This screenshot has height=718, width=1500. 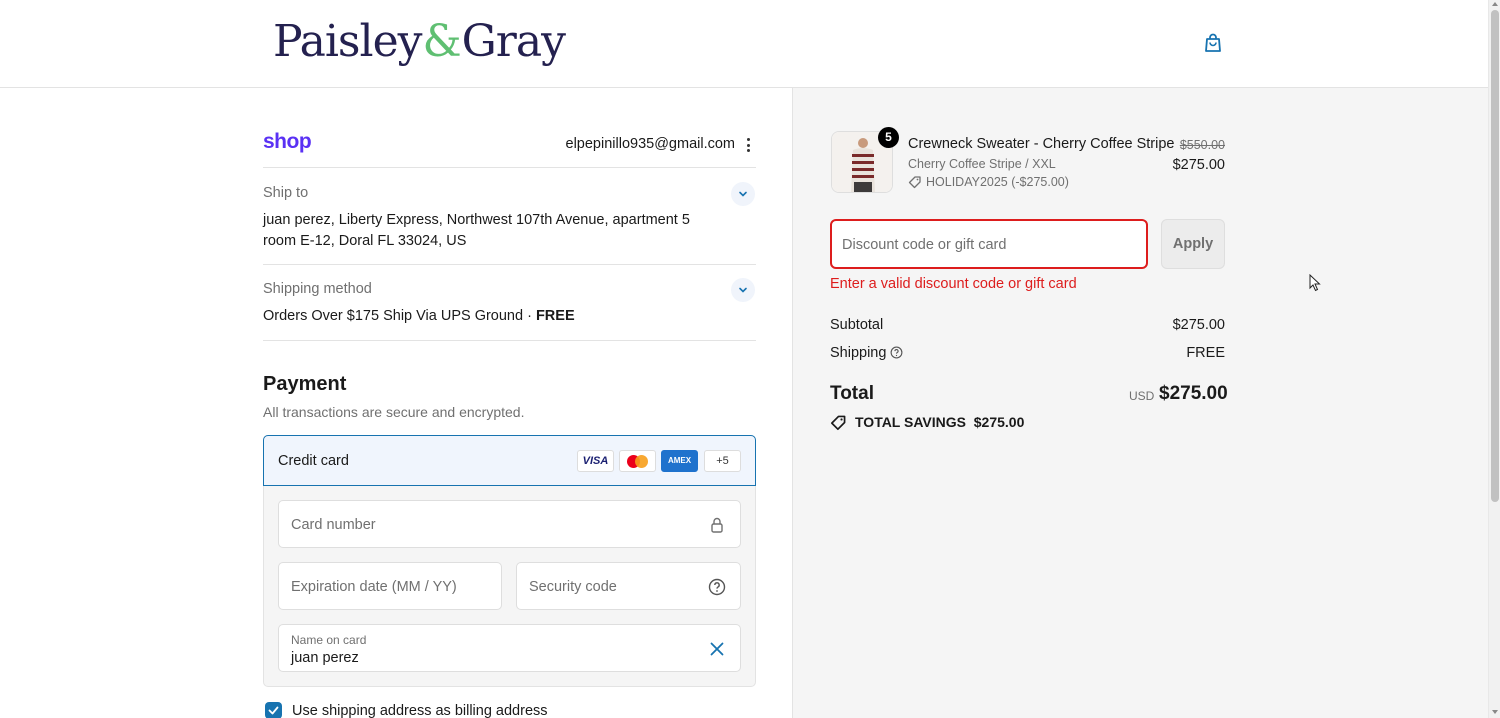 I want to click on card-number-placeholder: Card number, so click(x=333, y=525).